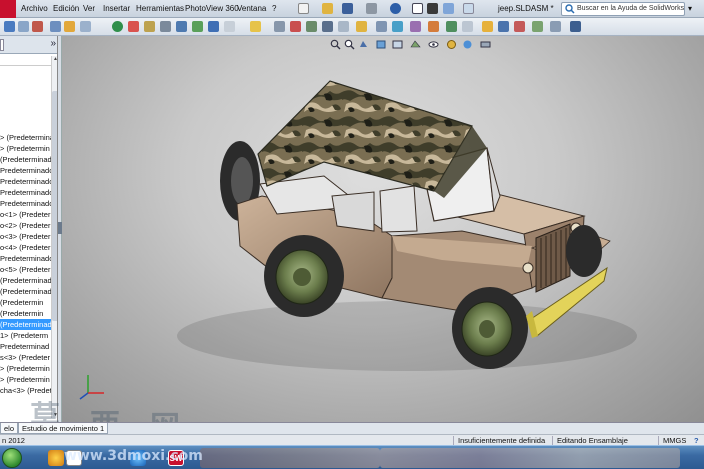 This screenshot has width=704, height=469. What do you see at coordinates (28, 225) in the screenshot?
I see `tree-item: o<2> (Predeterm` at bounding box center [28, 225].